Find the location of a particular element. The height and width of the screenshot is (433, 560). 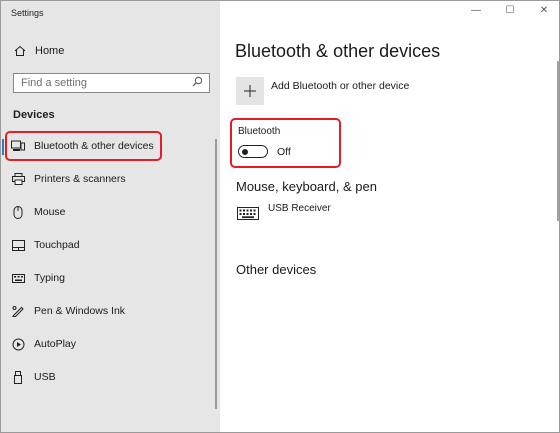

sidebar-item-label: Printers & scanners is located at coordinates (80, 179).